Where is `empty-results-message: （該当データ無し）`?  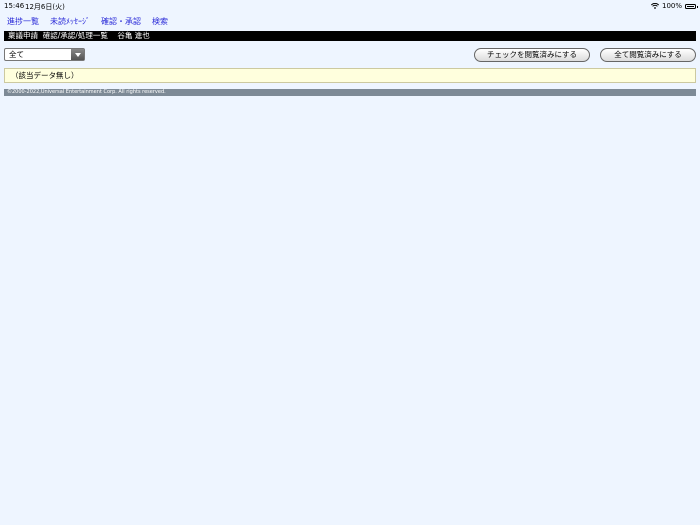
empty-results-message: （該当データ無し） is located at coordinates (350, 75).